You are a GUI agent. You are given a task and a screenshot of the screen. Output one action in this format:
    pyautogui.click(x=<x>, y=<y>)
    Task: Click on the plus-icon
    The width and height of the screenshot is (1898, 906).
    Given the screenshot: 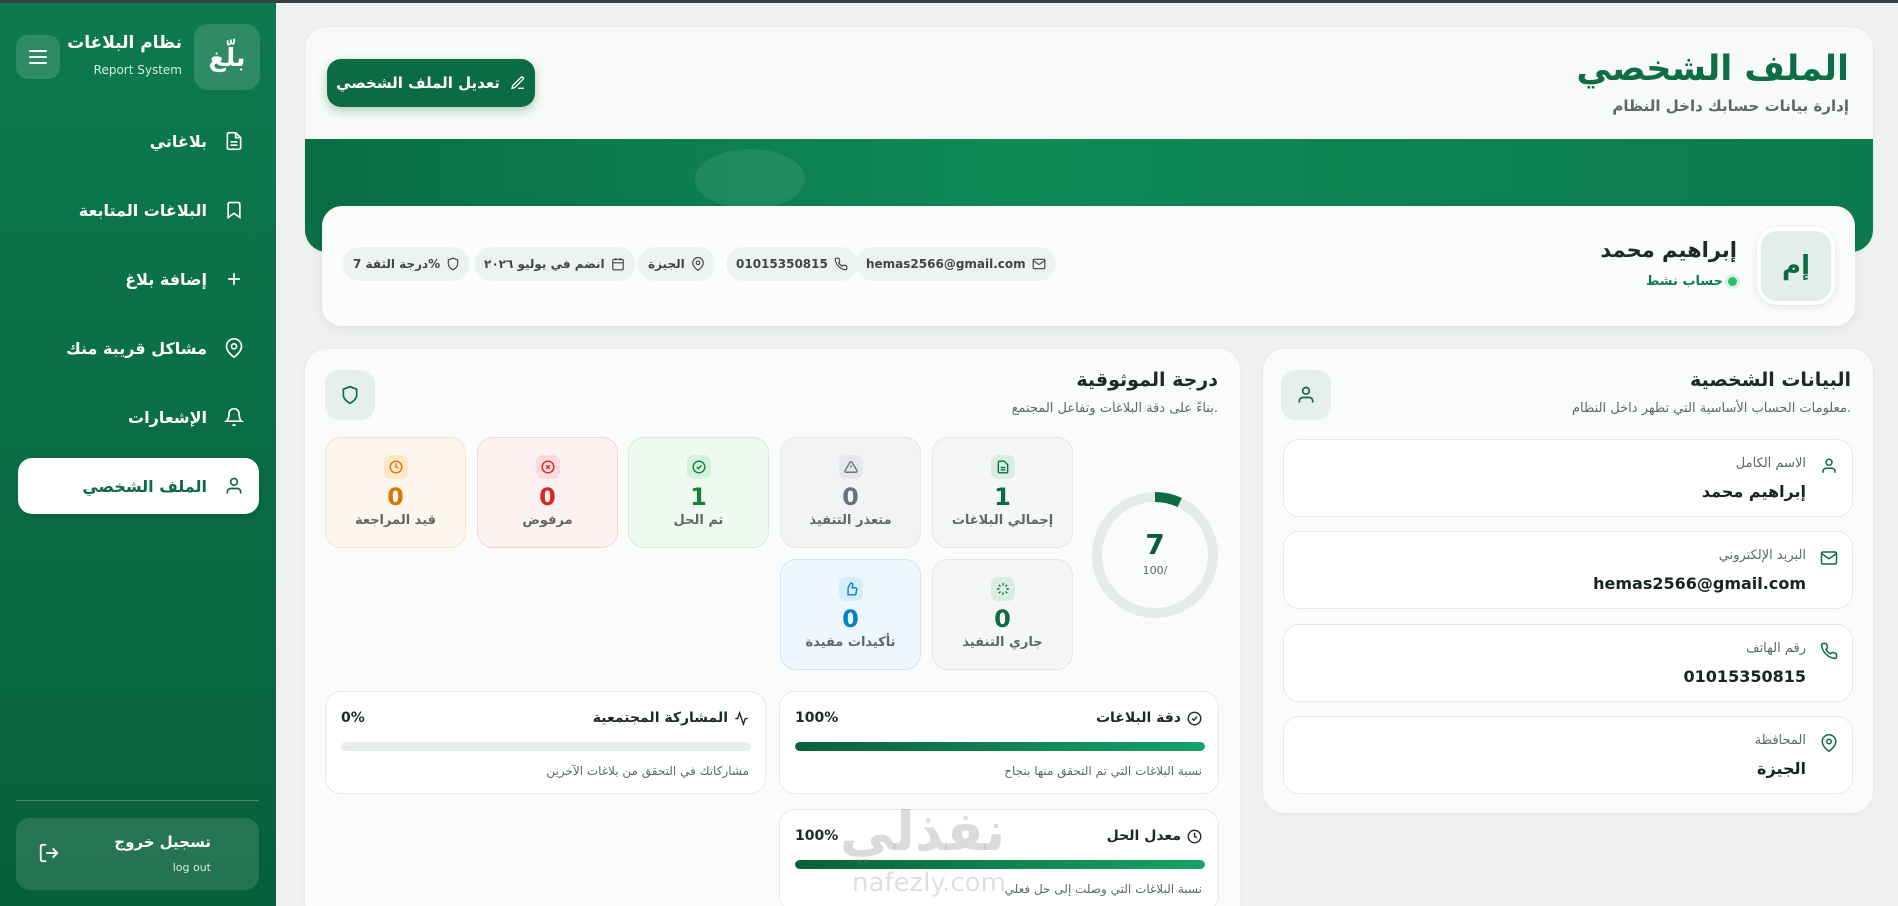 What is the action you would take?
    pyautogui.click(x=234, y=279)
    